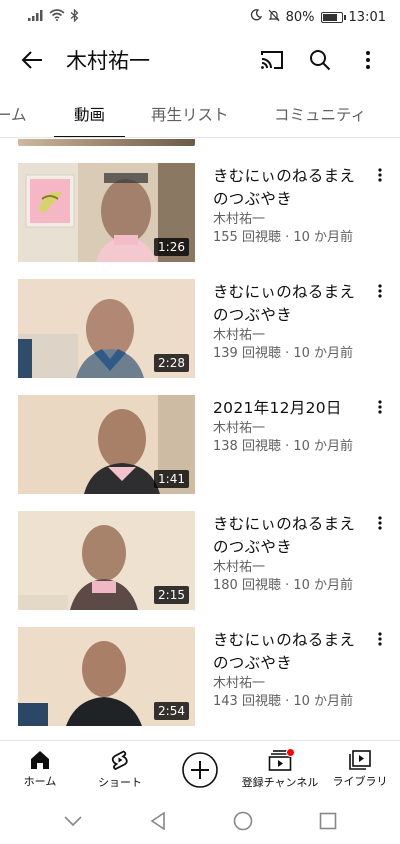  Describe the element at coordinates (57, 17) in the screenshot. I see `wifi-icon` at that location.